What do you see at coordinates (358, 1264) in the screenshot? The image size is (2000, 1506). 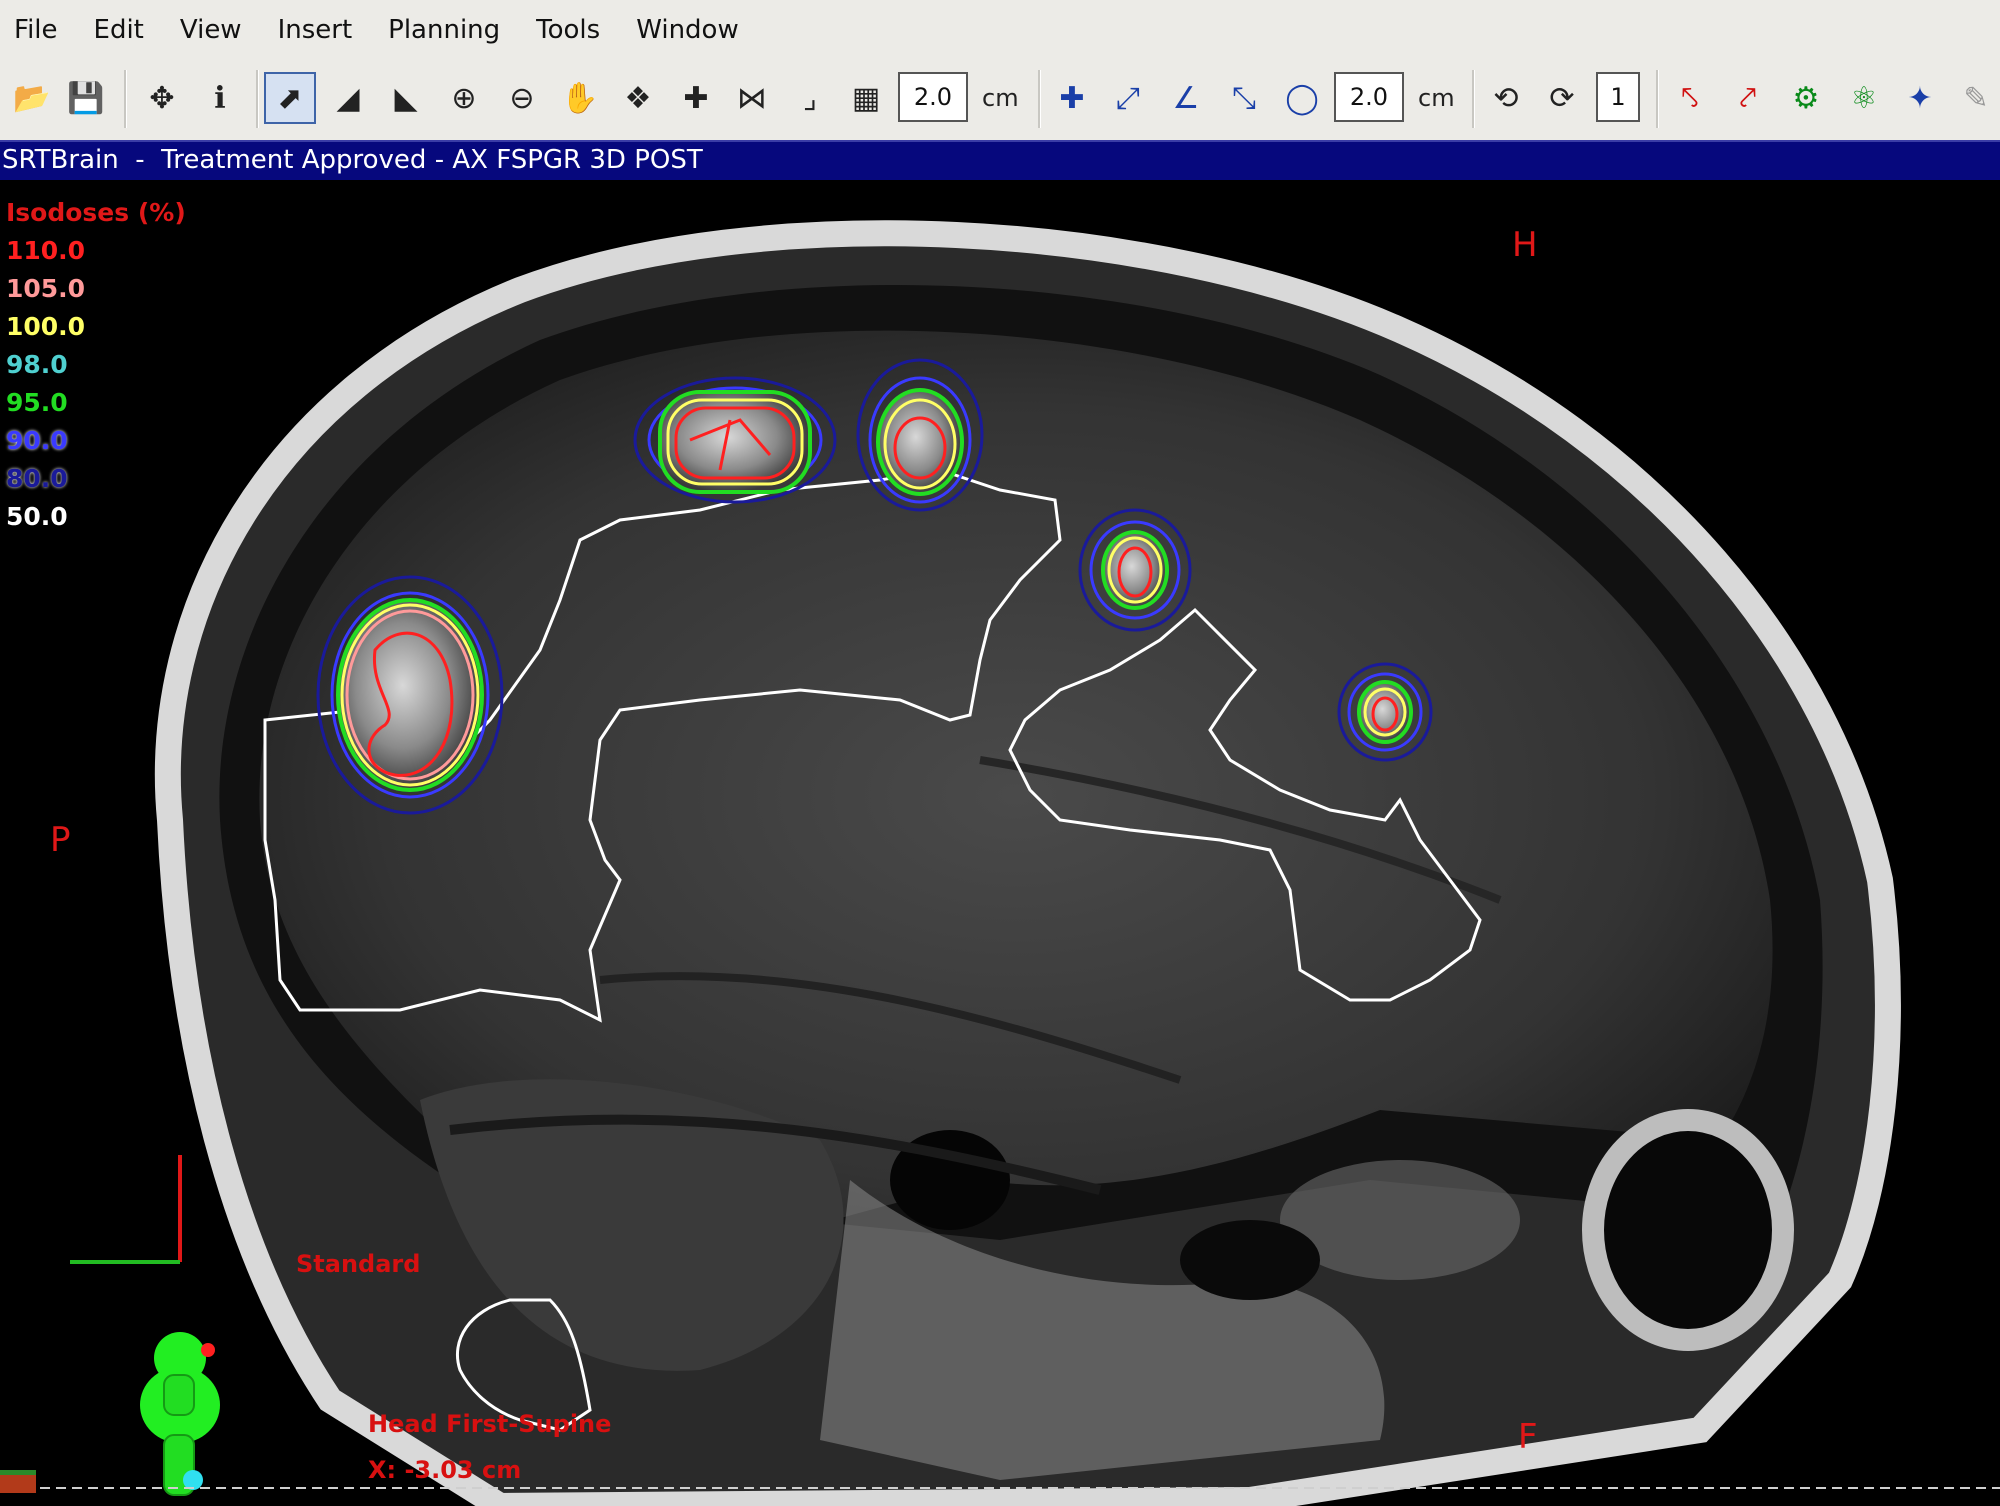 I see `view-label-standard: Standard` at bounding box center [358, 1264].